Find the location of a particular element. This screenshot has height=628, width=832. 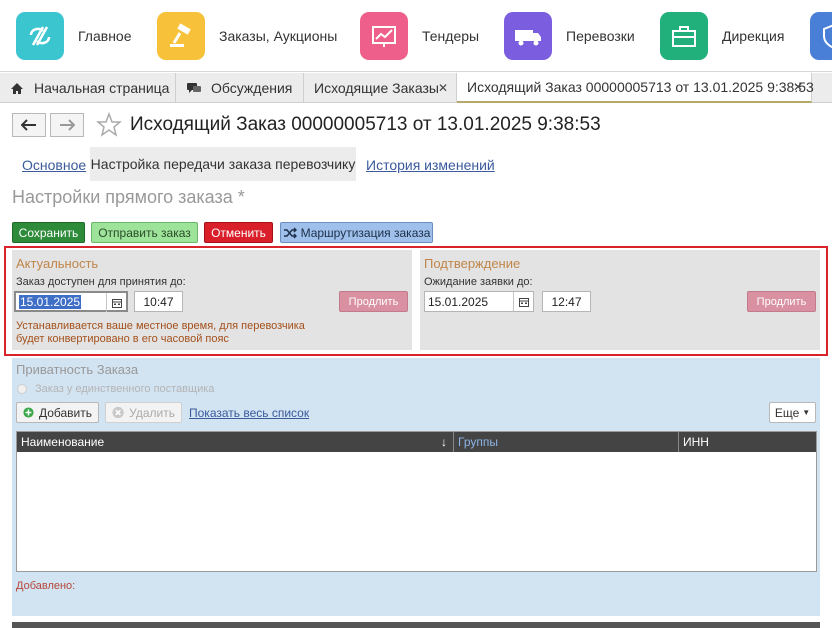

single-supplier-option: Заказ у единственного поставщика is located at coordinates (115, 389).